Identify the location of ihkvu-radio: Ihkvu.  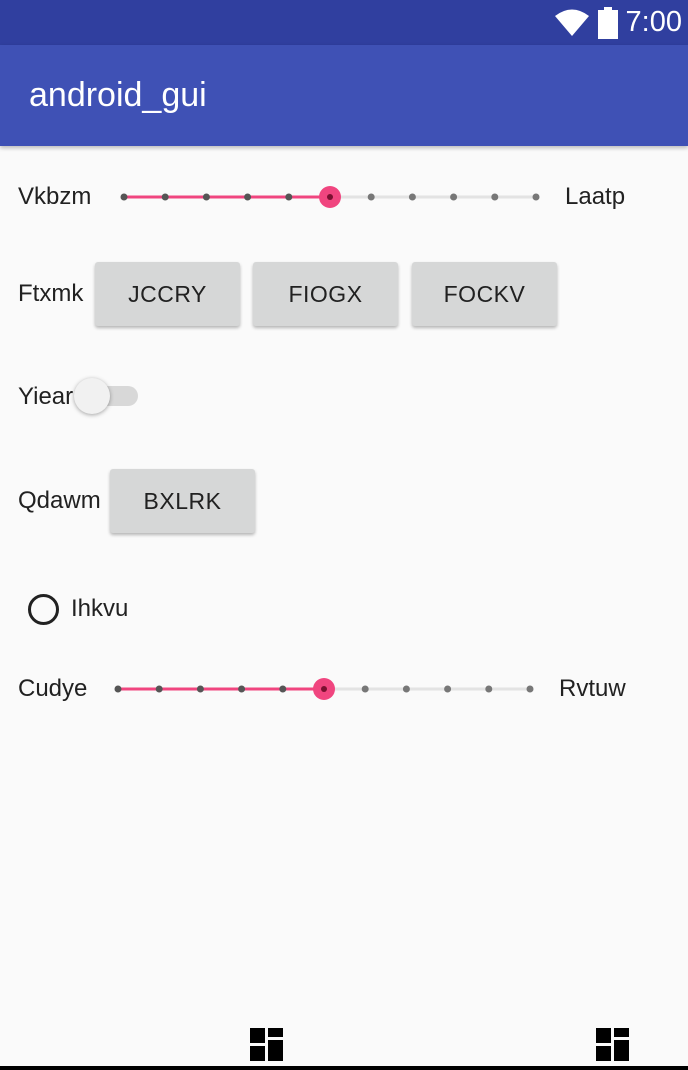
(78, 609).